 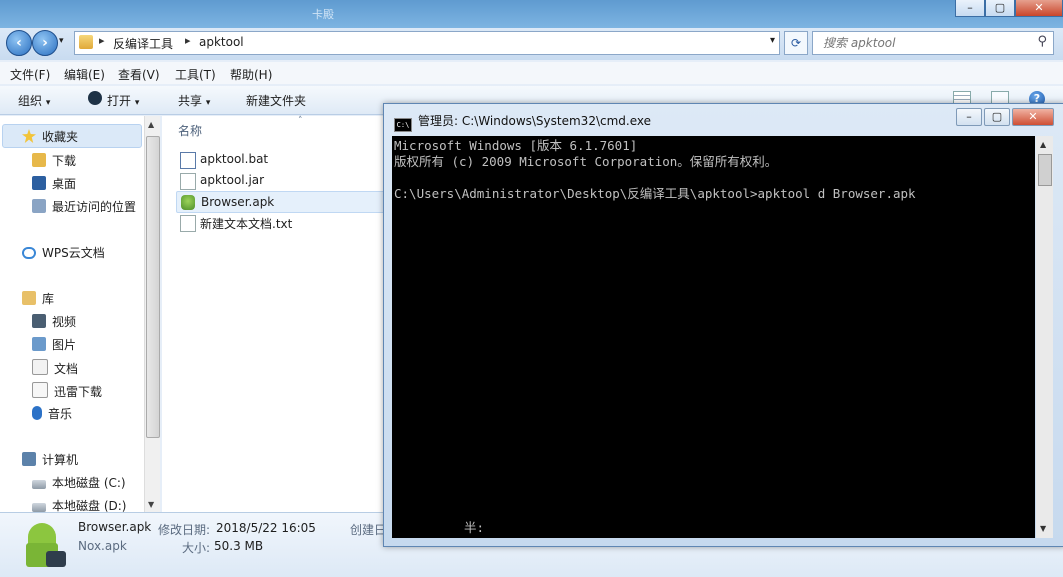 I want to click on nav-downloads: 下载, so click(x=54, y=160).